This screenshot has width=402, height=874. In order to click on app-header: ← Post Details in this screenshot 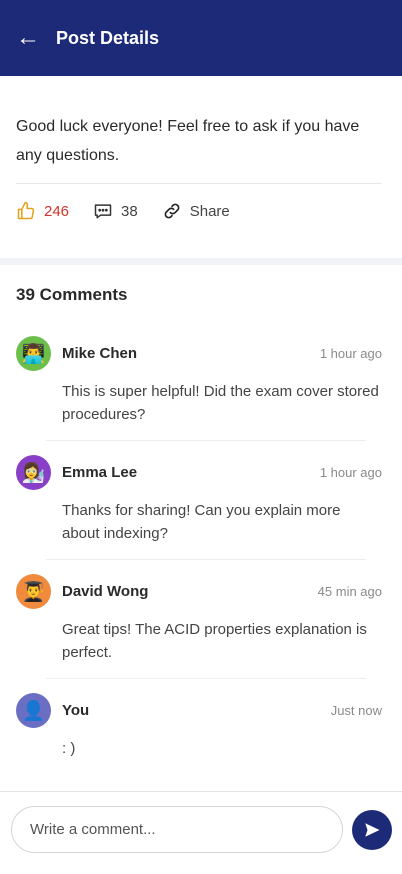, I will do `click(201, 38)`.